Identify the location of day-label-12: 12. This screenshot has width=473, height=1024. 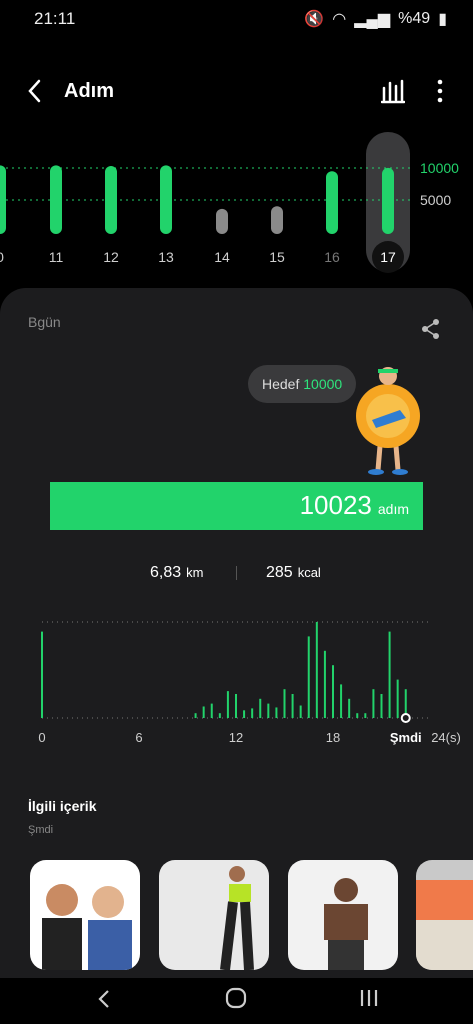
(111, 257).